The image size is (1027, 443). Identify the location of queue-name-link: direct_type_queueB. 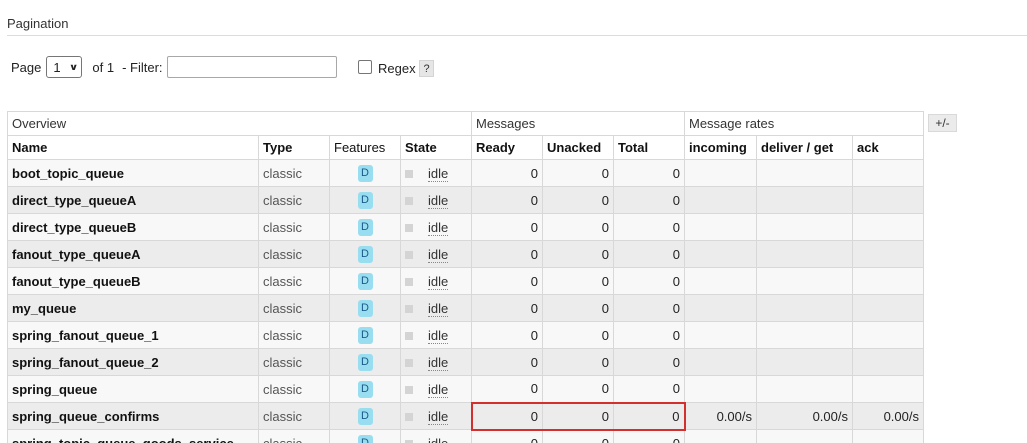
(133, 227).